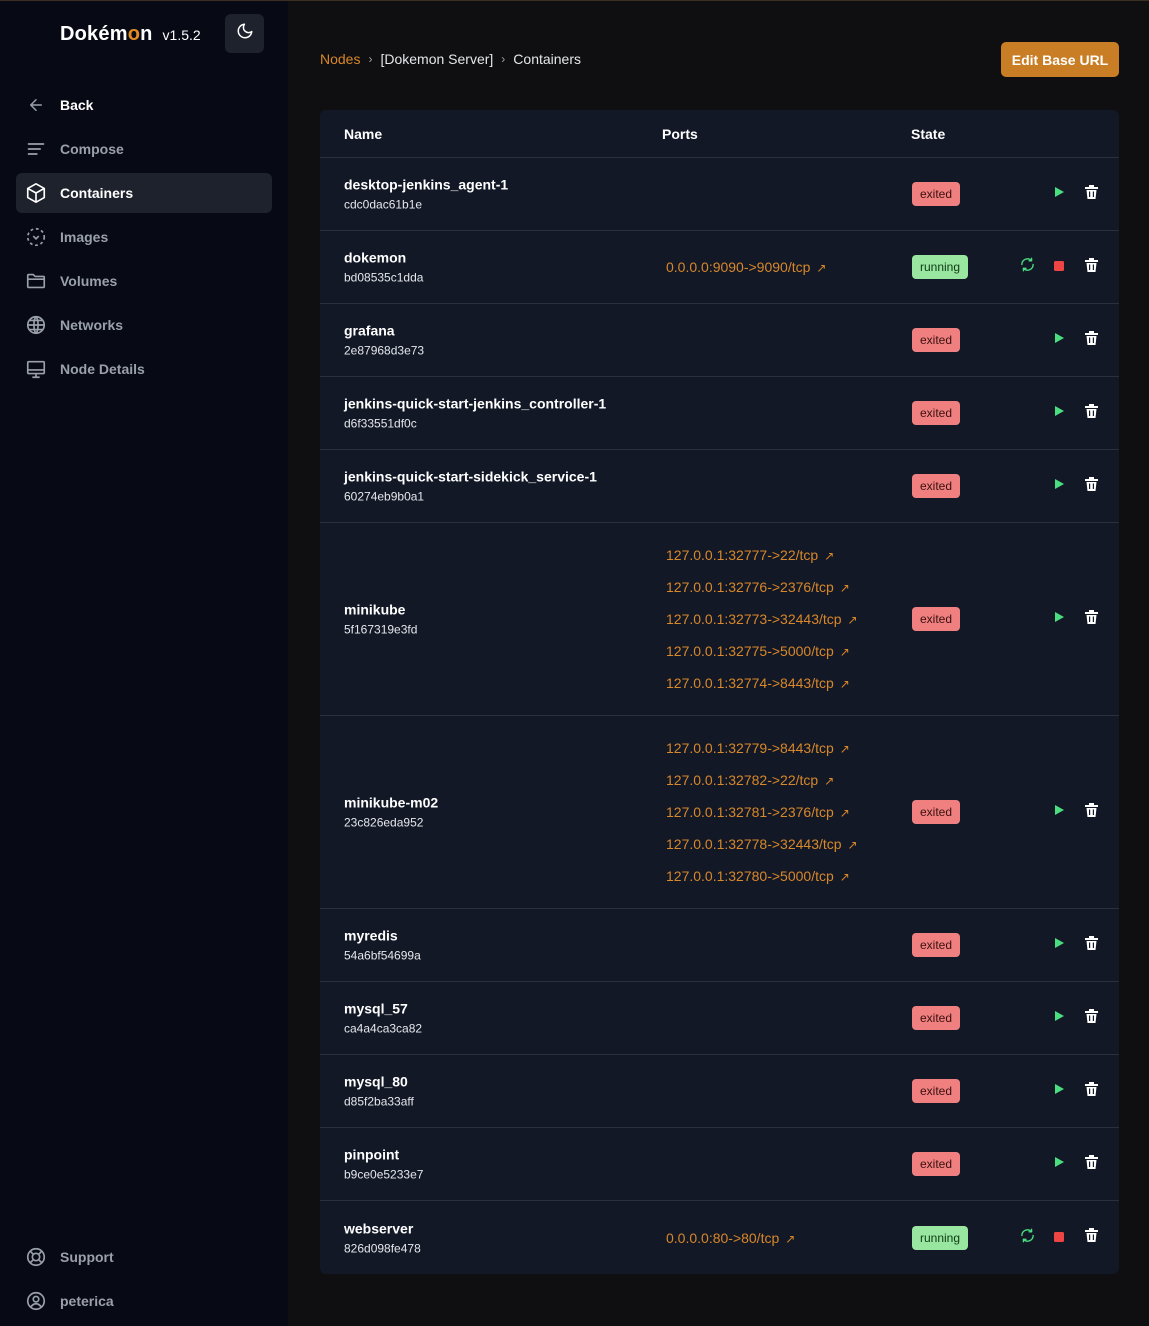 Image resolution: width=1149 pixels, height=1326 pixels. Describe the element at coordinates (181, 35) in the screenshot. I see `app-version: v1.5.2` at that location.